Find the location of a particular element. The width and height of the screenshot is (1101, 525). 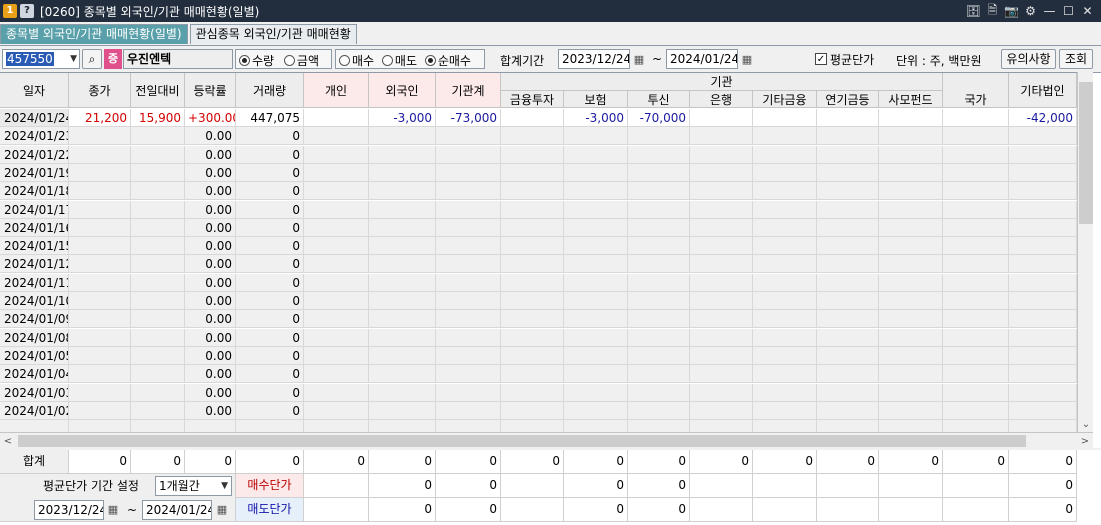

vertical-scrollbar: ⌄ is located at coordinates (1085, 252).